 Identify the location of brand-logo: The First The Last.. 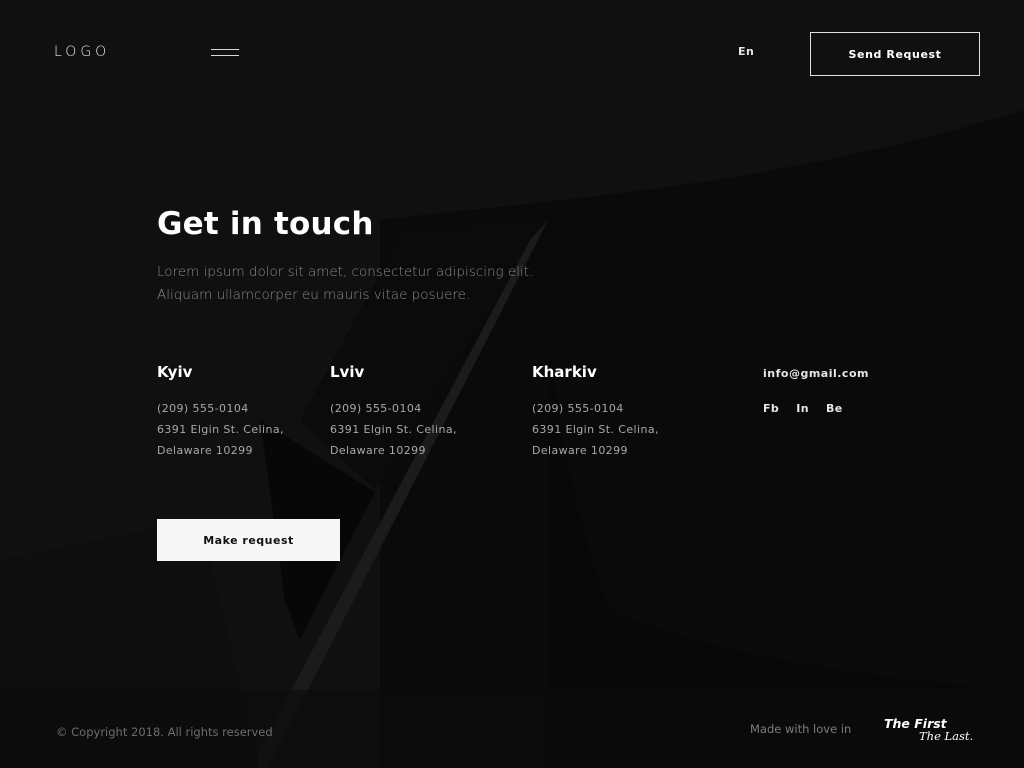
(928, 731).